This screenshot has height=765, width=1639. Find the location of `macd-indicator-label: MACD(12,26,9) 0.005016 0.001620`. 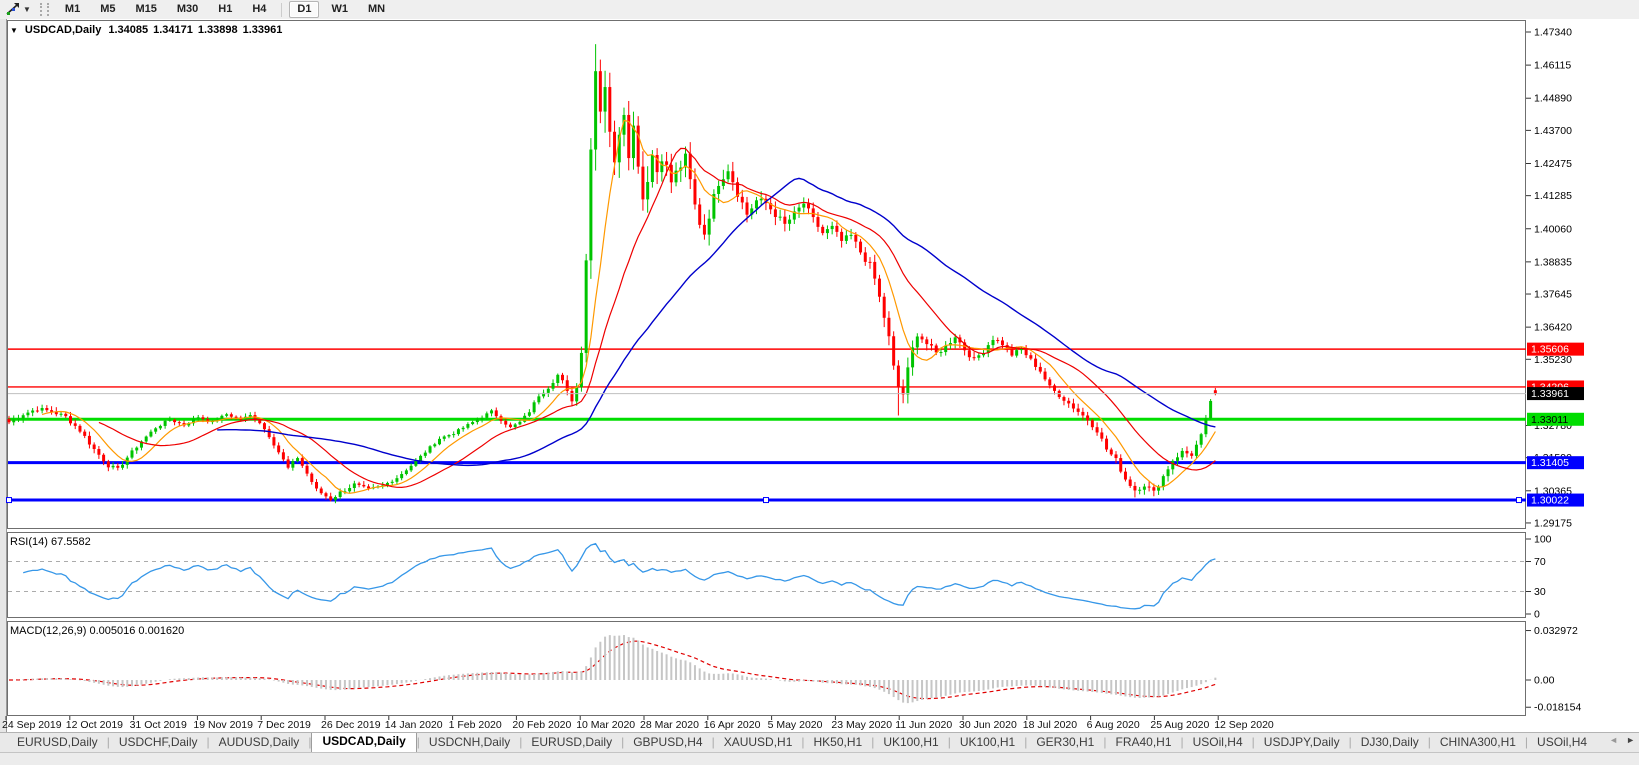

macd-indicator-label: MACD(12,26,9) 0.005016 0.001620 is located at coordinates (97, 631).